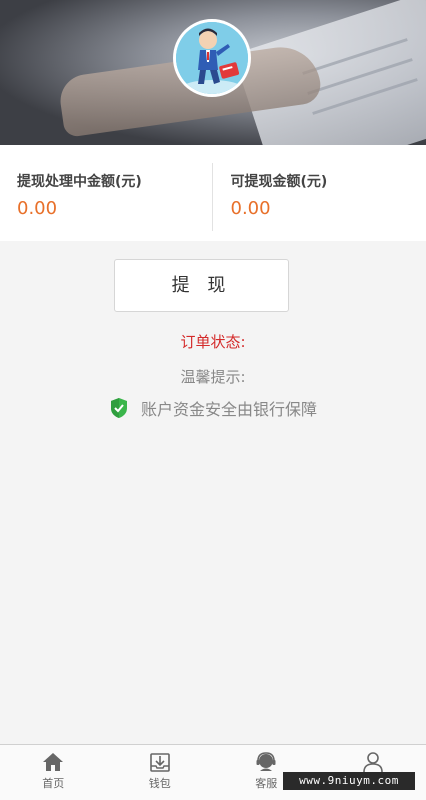 This screenshot has height=800, width=426. I want to click on customer-service-icon, so click(266, 761).